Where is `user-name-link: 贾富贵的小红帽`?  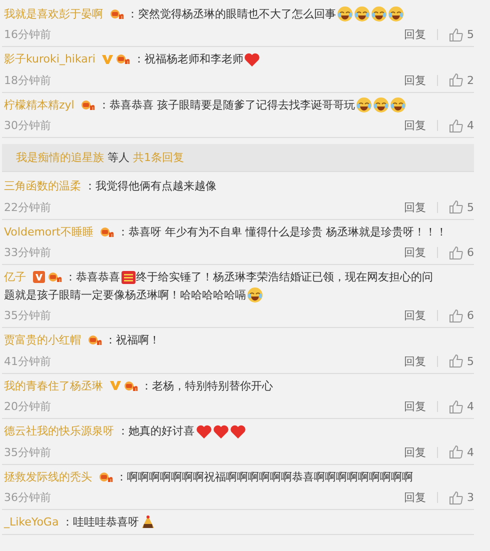 user-name-link: 贾富贵的小红帽 is located at coordinates (42, 340).